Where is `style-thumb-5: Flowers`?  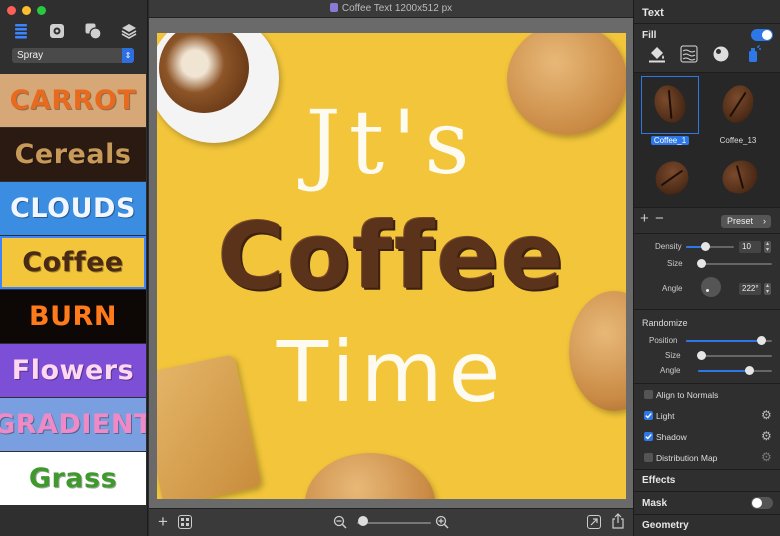
style-thumb-5: Flowers is located at coordinates (73, 370).